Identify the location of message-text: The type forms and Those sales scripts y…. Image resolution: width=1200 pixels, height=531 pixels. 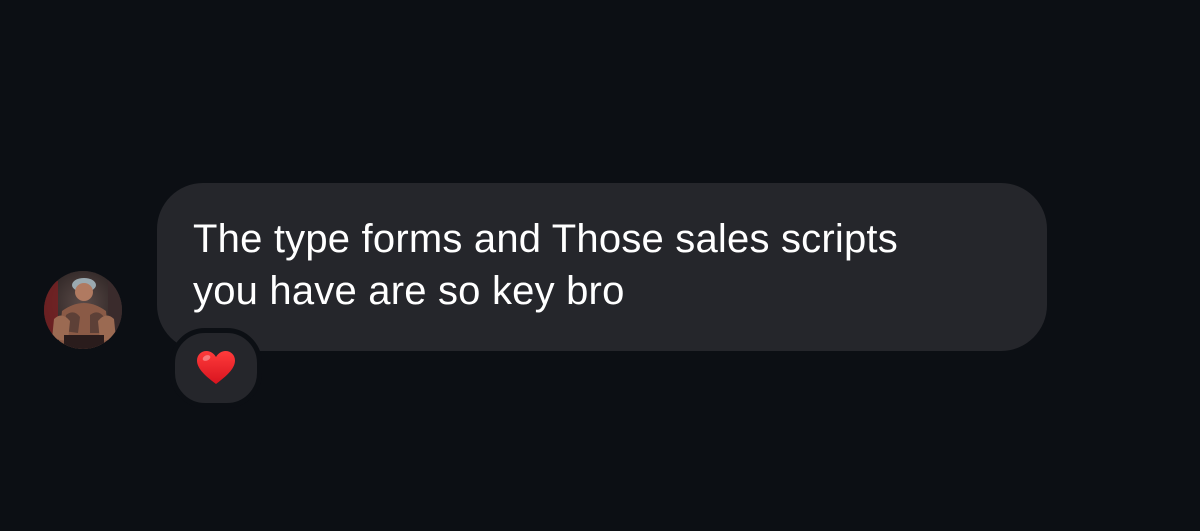
(602, 265).